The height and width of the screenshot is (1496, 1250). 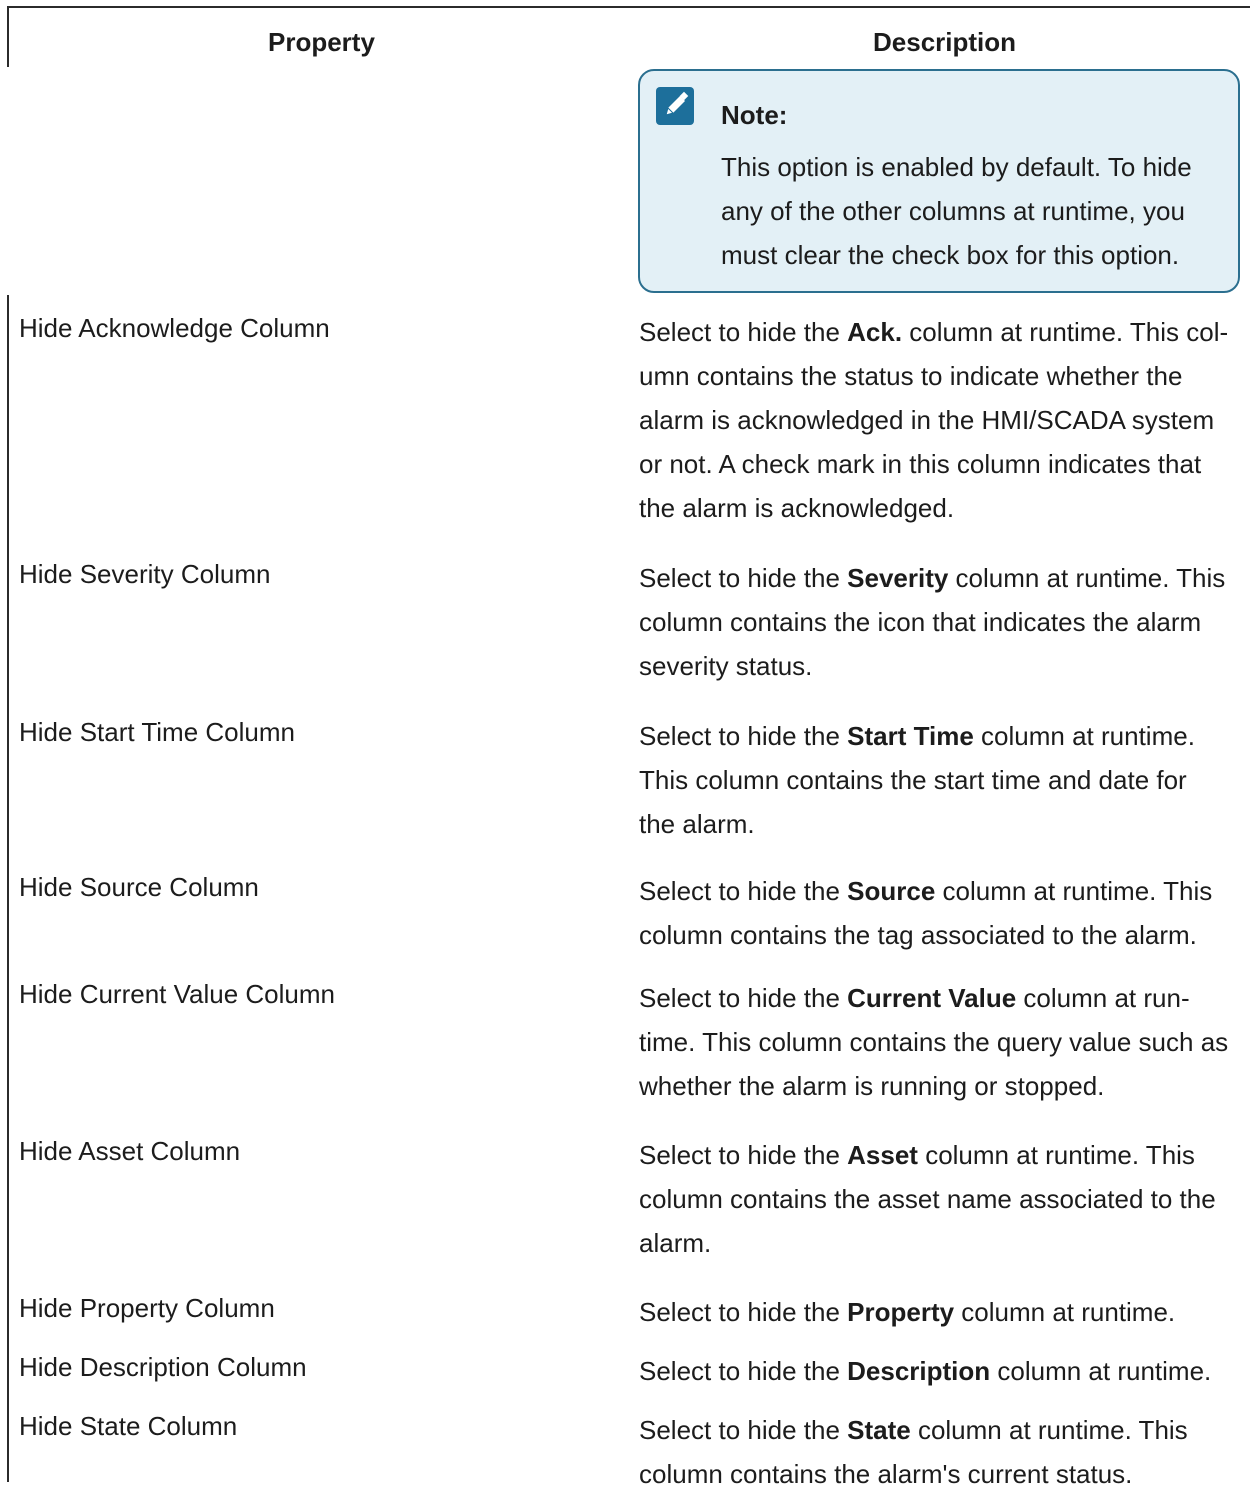 What do you see at coordinates (128, 1426) in the screenshot?
I see `property-name: Hide State Column` at bounding box center [128, 1426].